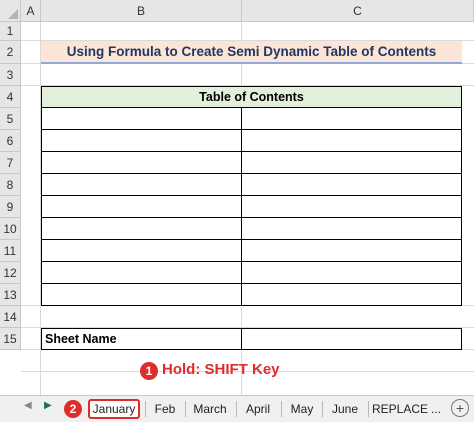 The width and height of the screenshot is (474, 422). Describe the element at coordinates (10, 317) in the screenshot. I see `row-header-14: 14` at that location.